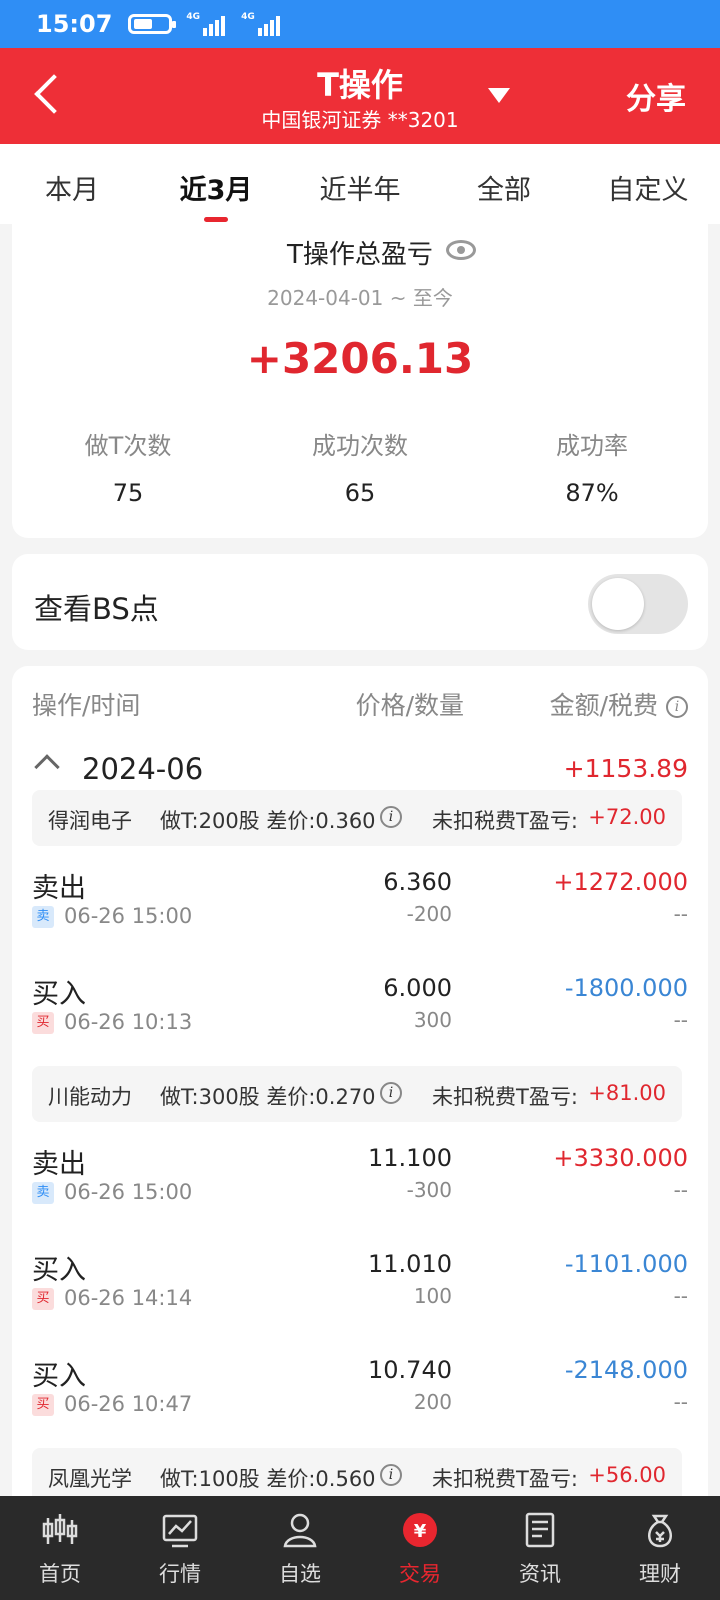 The width and height of the screenshot is (720, 1600). Describe the element at coordinates (420, 1574) in the screenshot. I see `nav-label: 交易` at that location.